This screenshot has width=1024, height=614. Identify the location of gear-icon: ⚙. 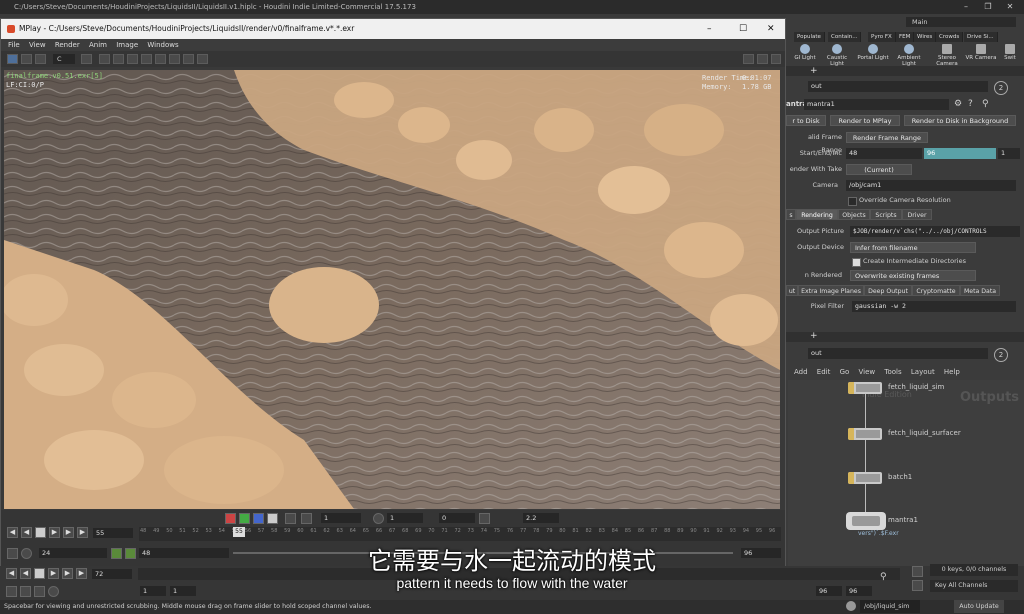
(958, 104).